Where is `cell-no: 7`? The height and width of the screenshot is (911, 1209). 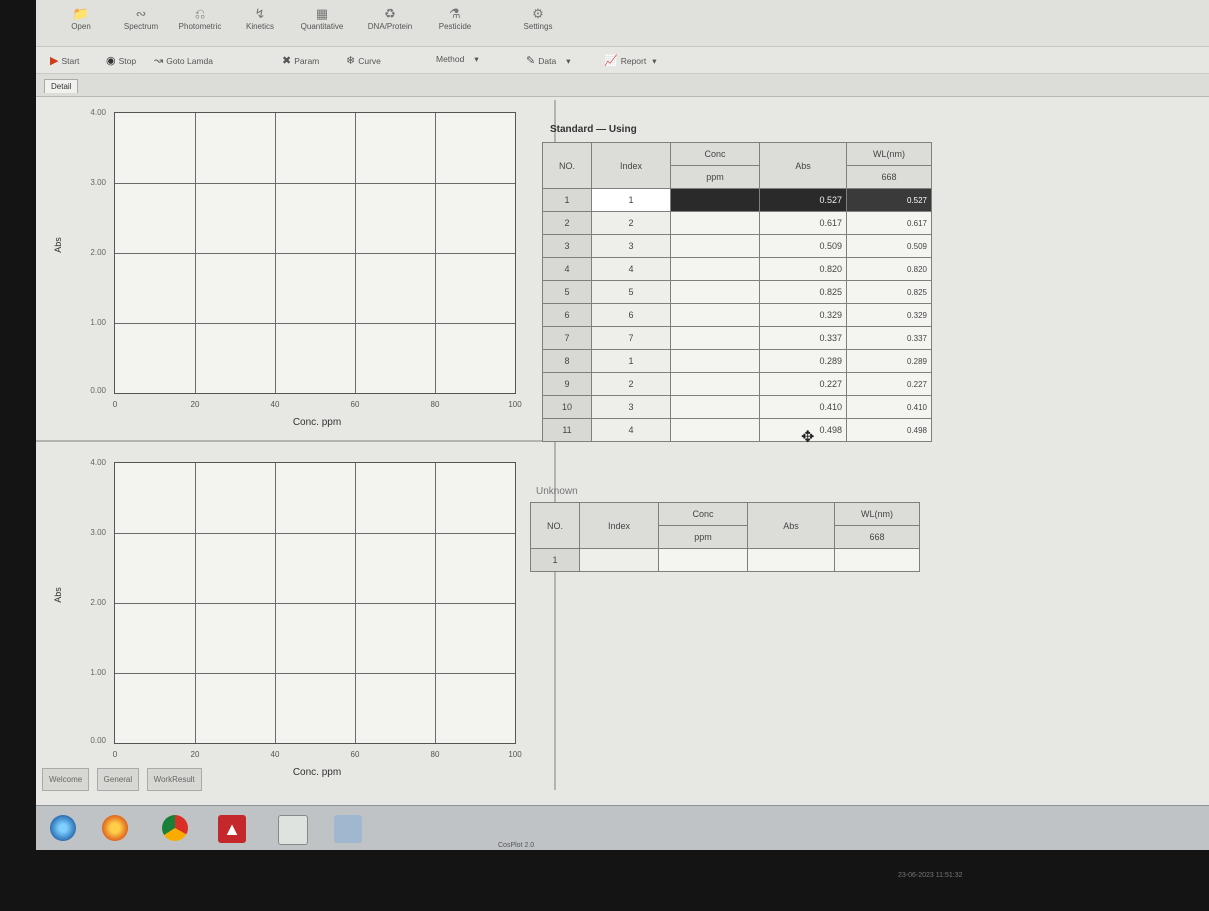
cell-no: 7 is located at coordinates (567, 338).